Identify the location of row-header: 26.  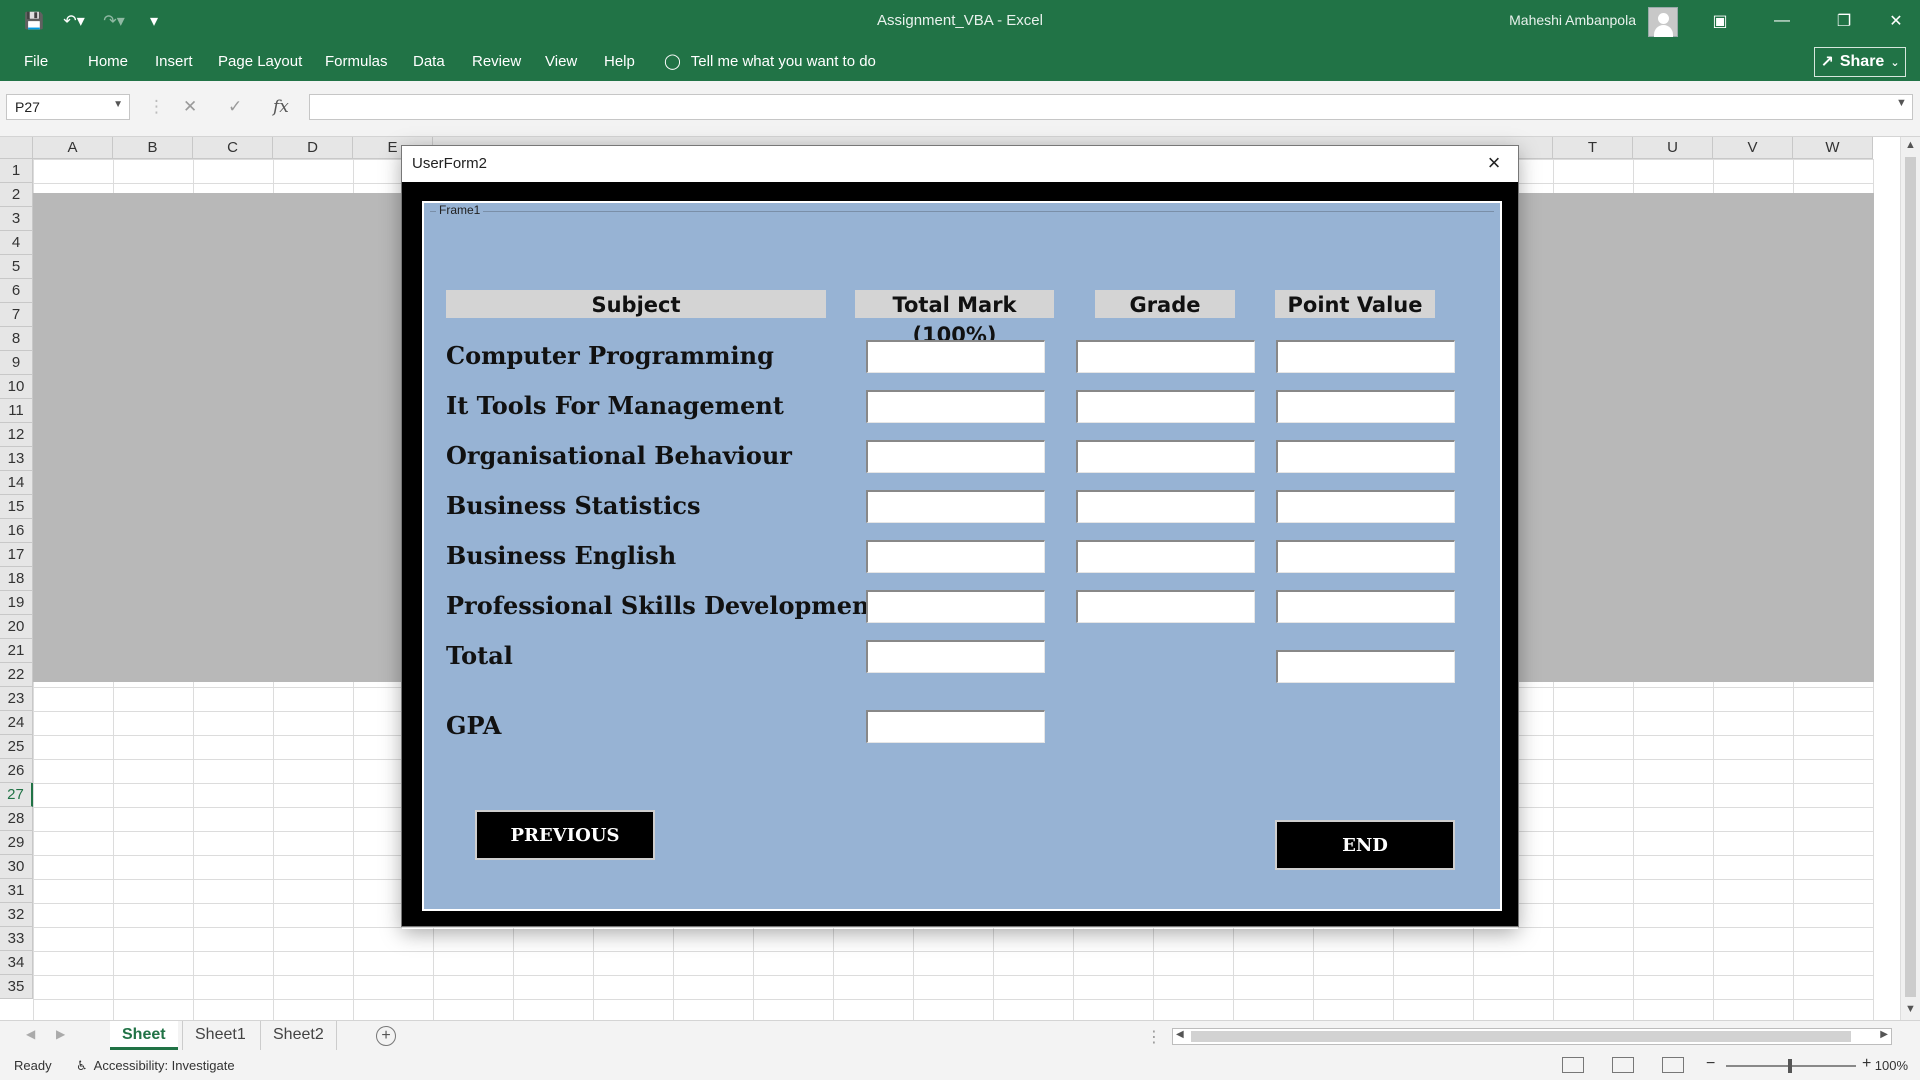
(16, 771).